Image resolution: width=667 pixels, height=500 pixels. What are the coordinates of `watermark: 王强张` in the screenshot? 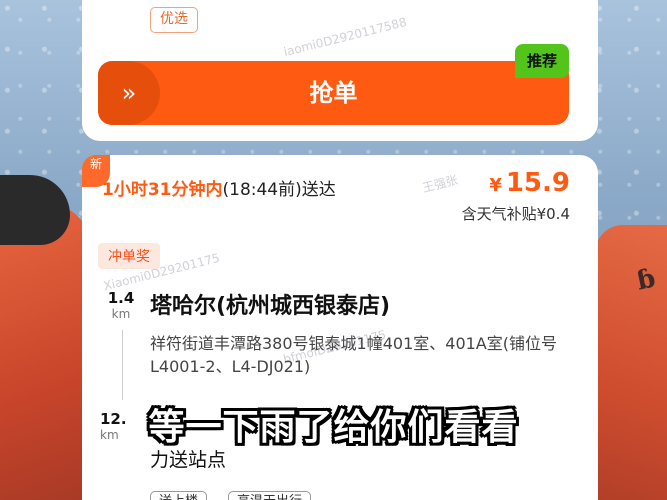 It's located at (440, 184).